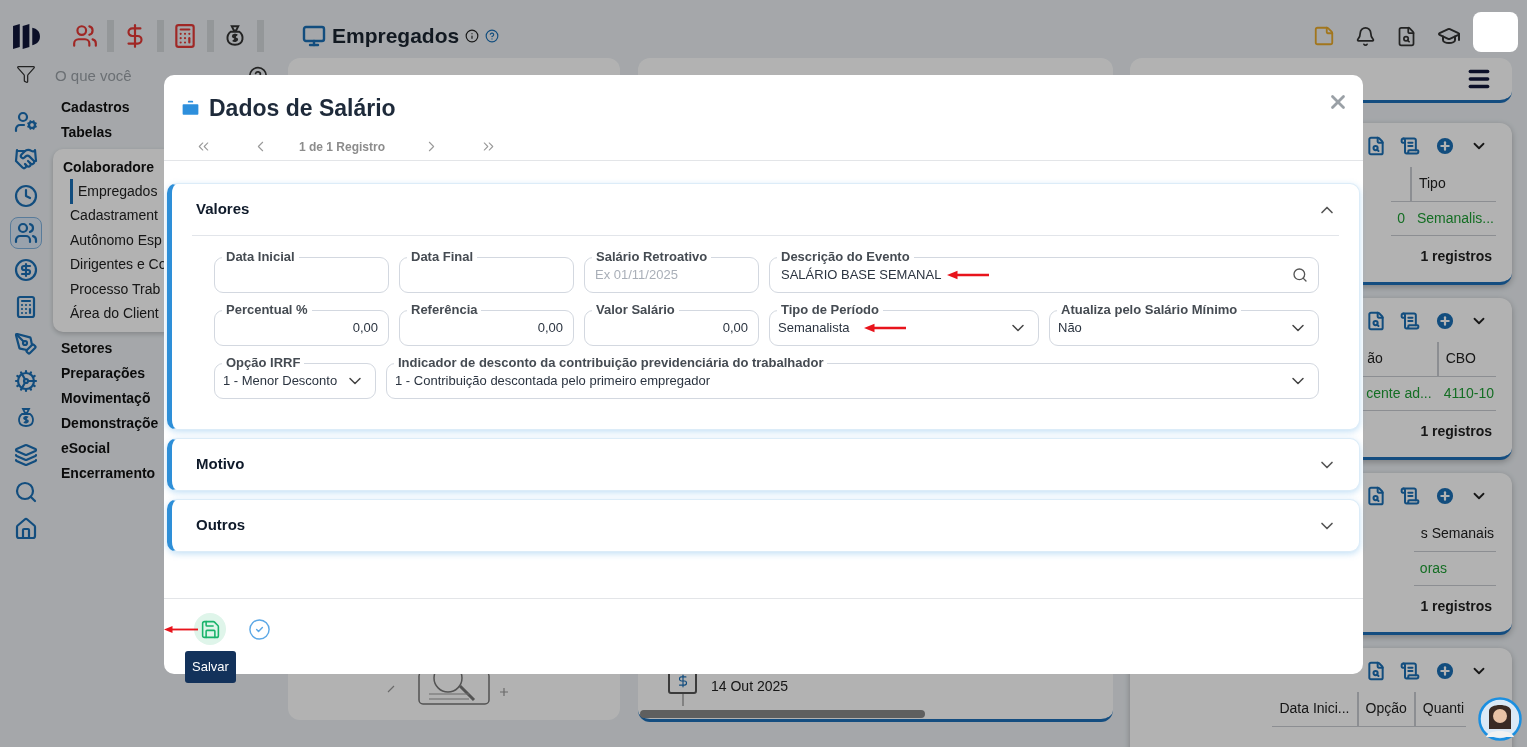 The image size is (1527, 747). Describe the element at coordinates (1300, 275) in the screenshot. I see `search-icon` at that location.